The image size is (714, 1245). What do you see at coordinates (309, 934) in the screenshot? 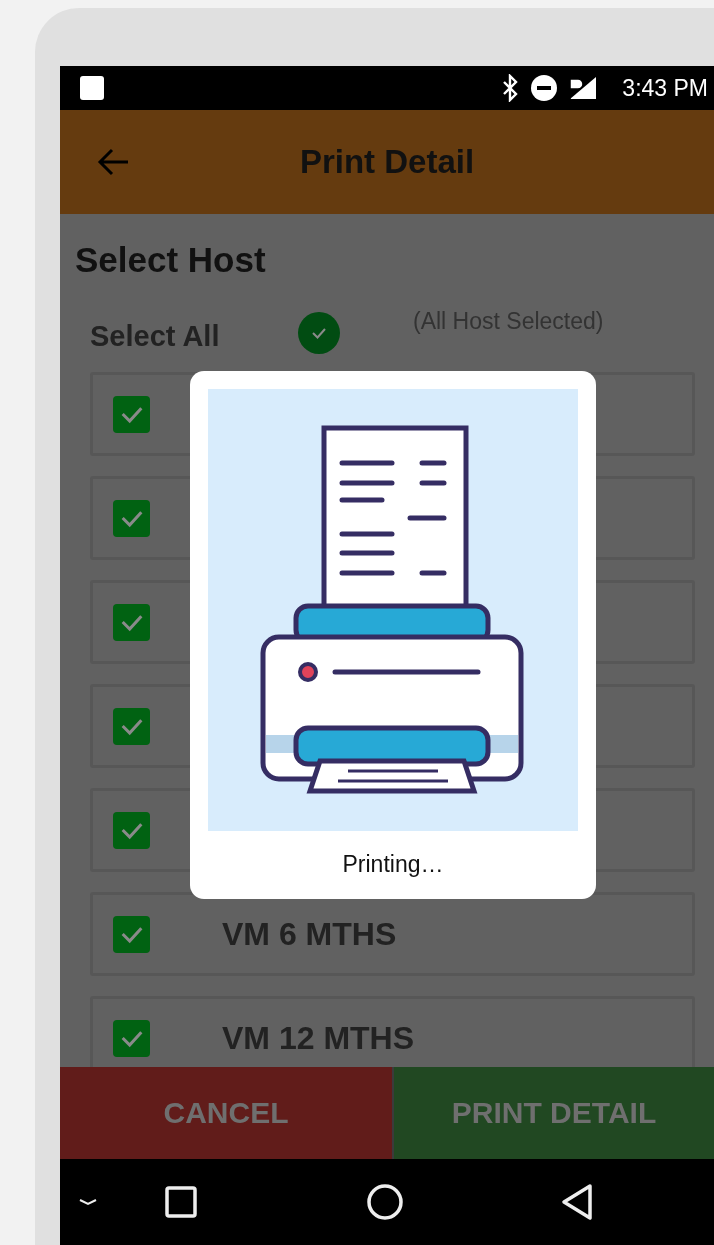
I see `host-name: VM 6 MTHS` at bounding box center [309, 934].